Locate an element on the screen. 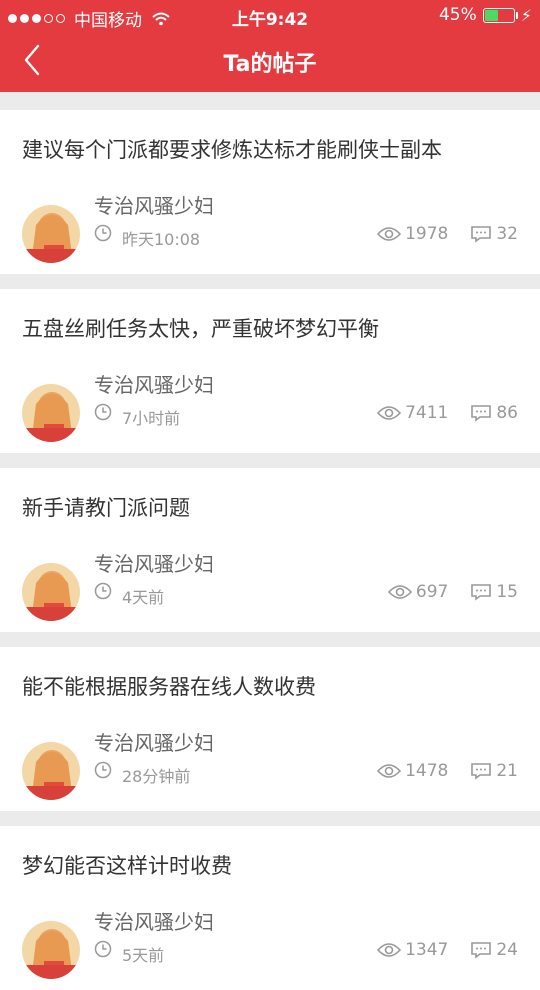 Image resolution: width=540 pixels, height=990 pixels. nav-bar: Ta的帖子 is located at coordinates (270, 61).